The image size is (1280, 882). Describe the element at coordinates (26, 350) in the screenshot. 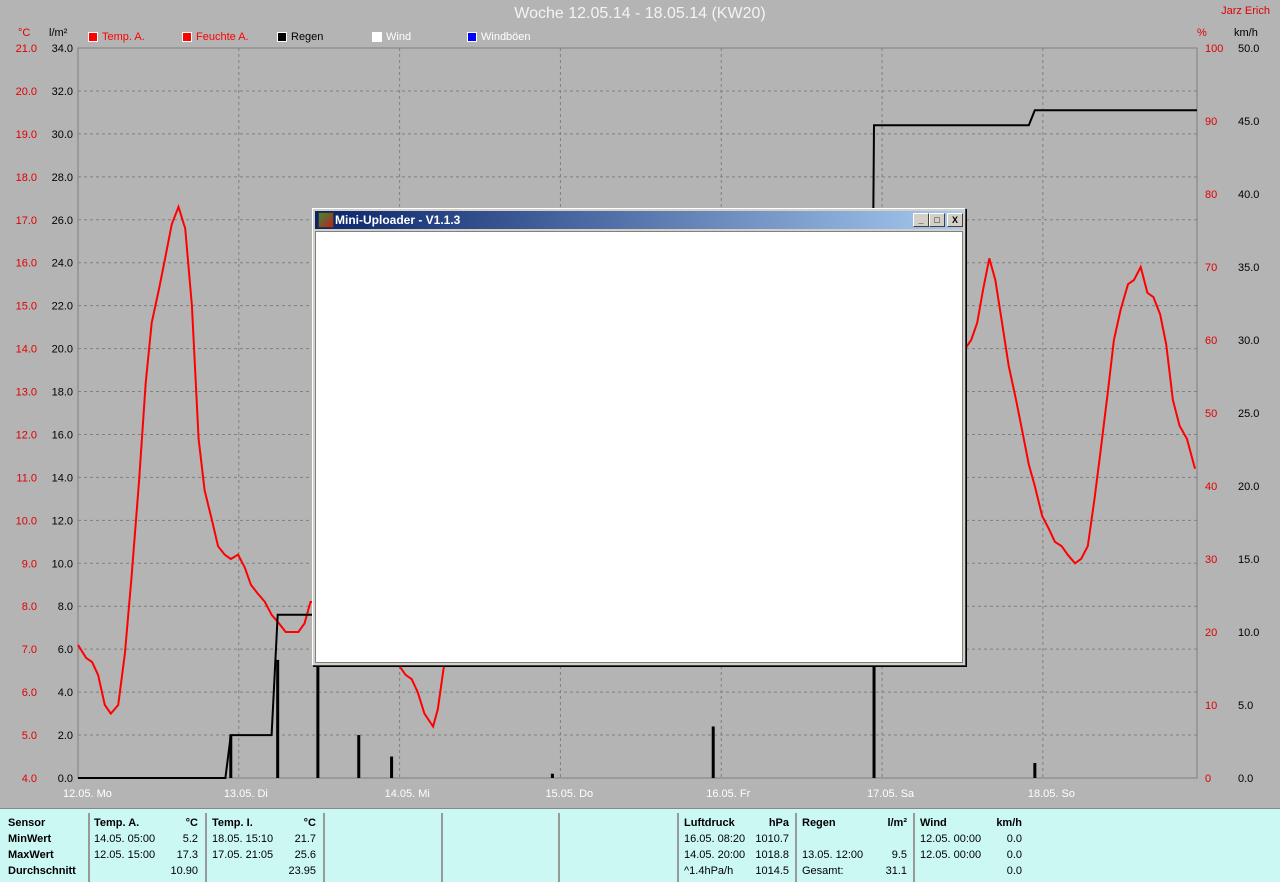

I see `temp-tick-label: 14.0` at that location.